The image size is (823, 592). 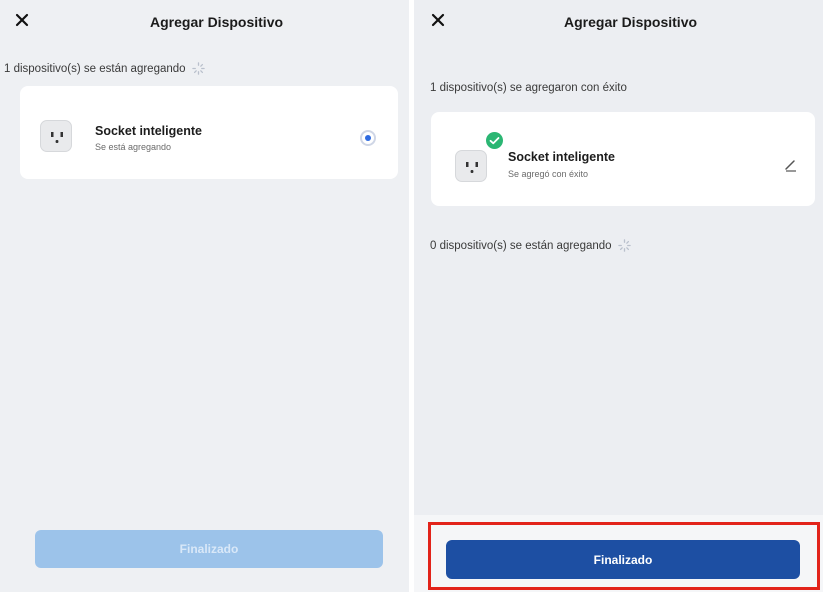 I want to click on success-status-text: 1 dispositivo(s) se agregaron con éxito, so click(x=528, y=88).